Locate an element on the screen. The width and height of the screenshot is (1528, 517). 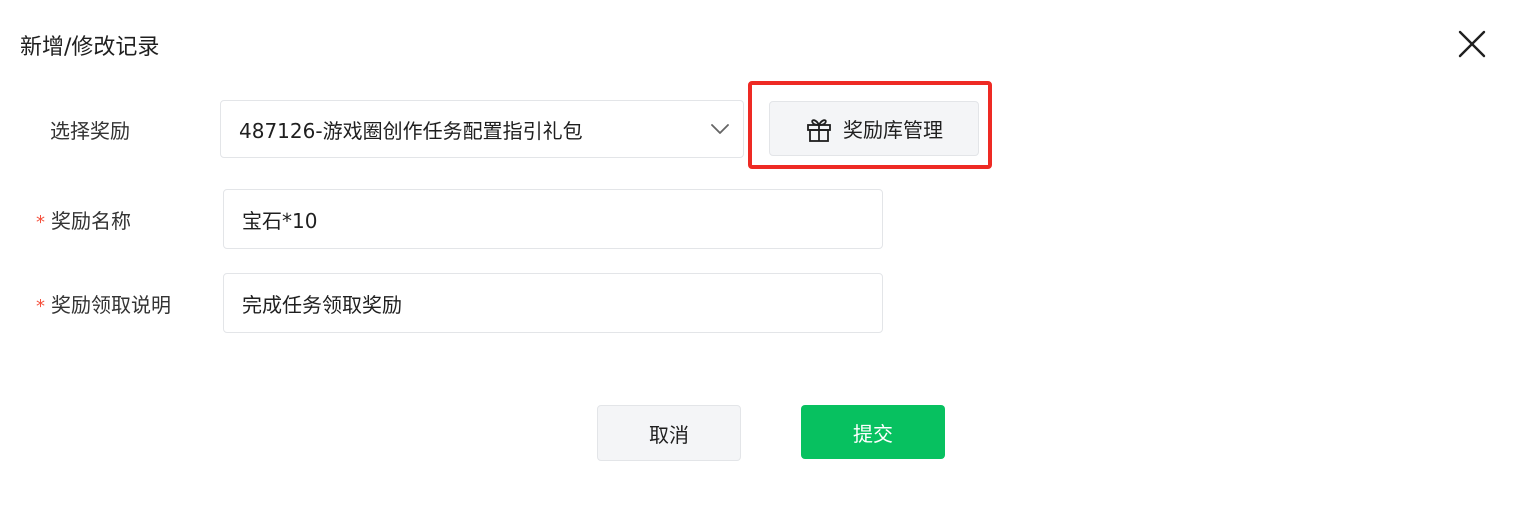
reward-claim-desc-label: * 奖励领取说明 is located at coordinates (103, 306).